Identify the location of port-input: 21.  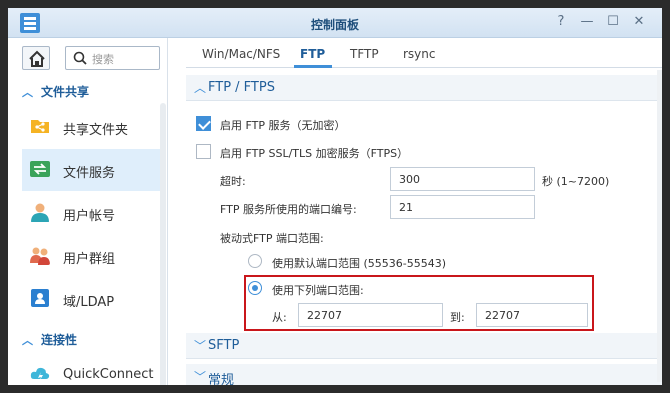
(462, 207).